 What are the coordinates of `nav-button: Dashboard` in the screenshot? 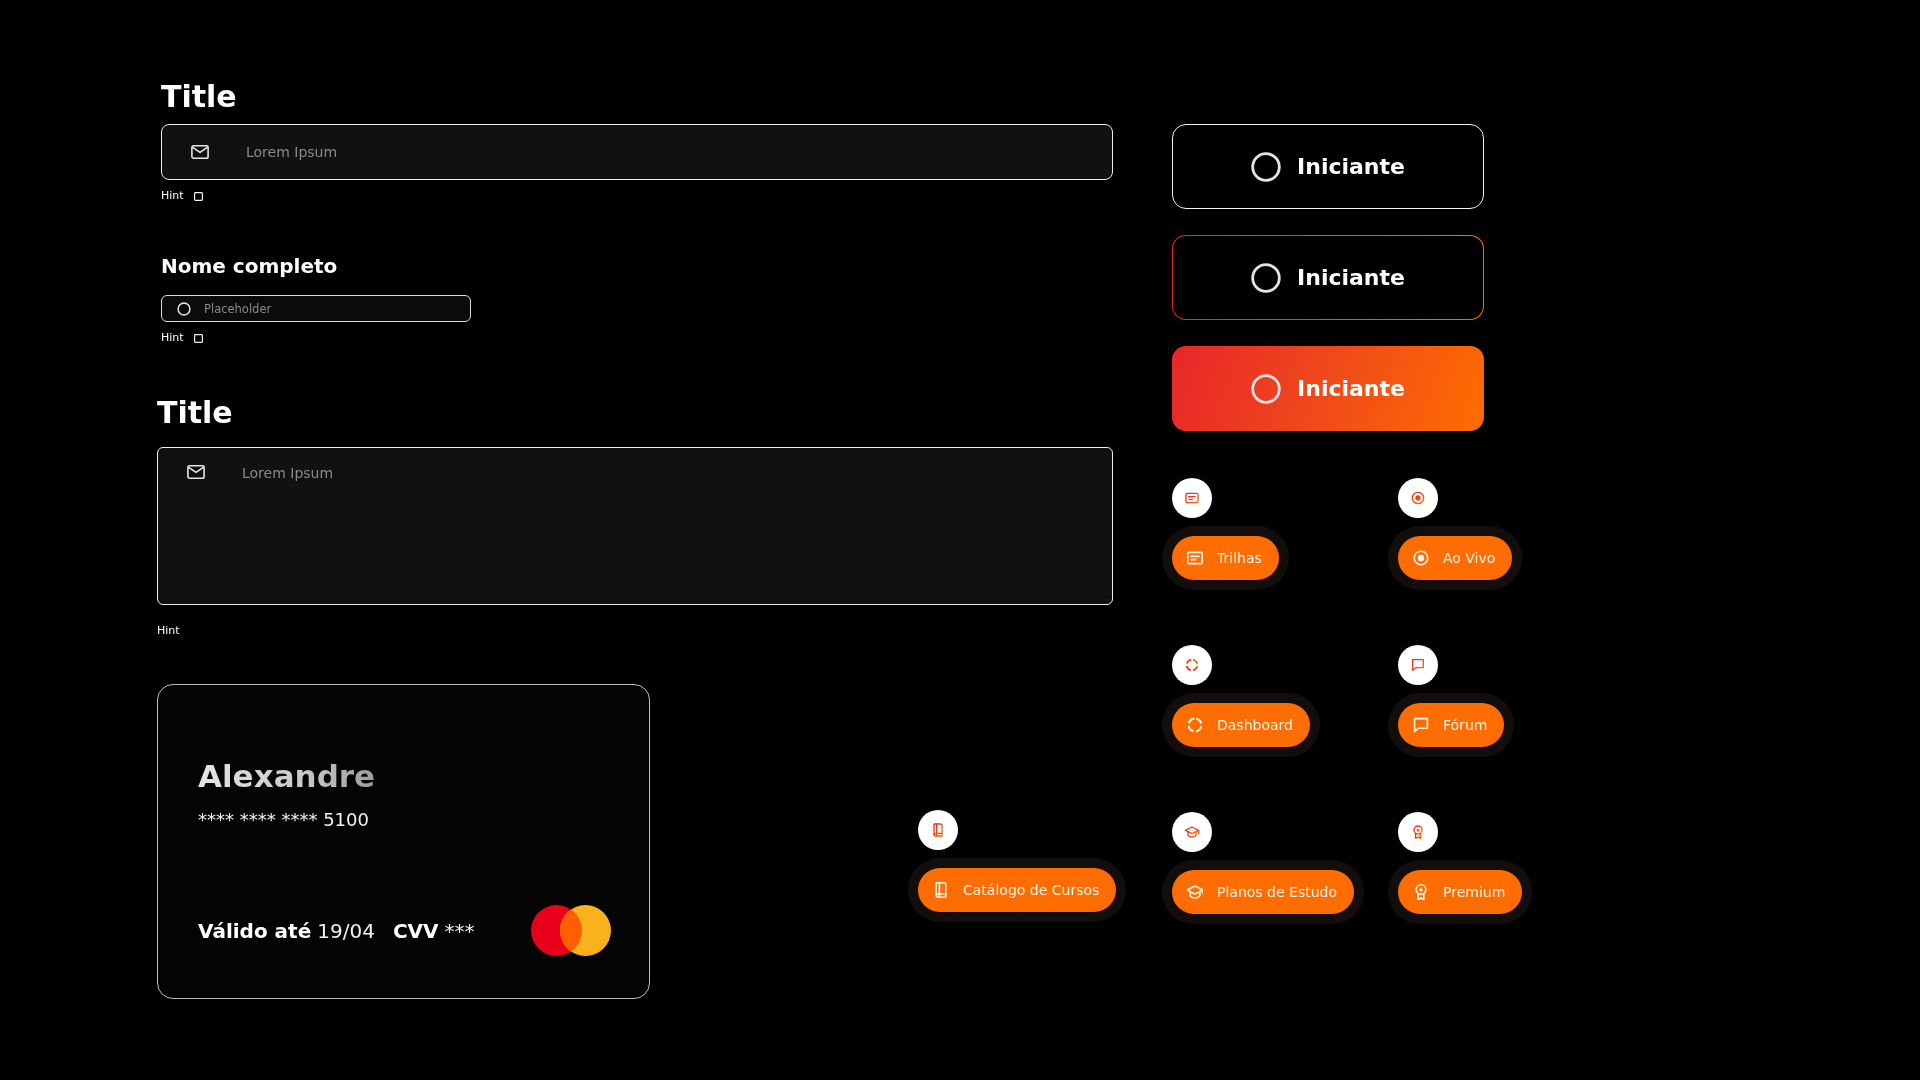 It's located at (1241, 725).